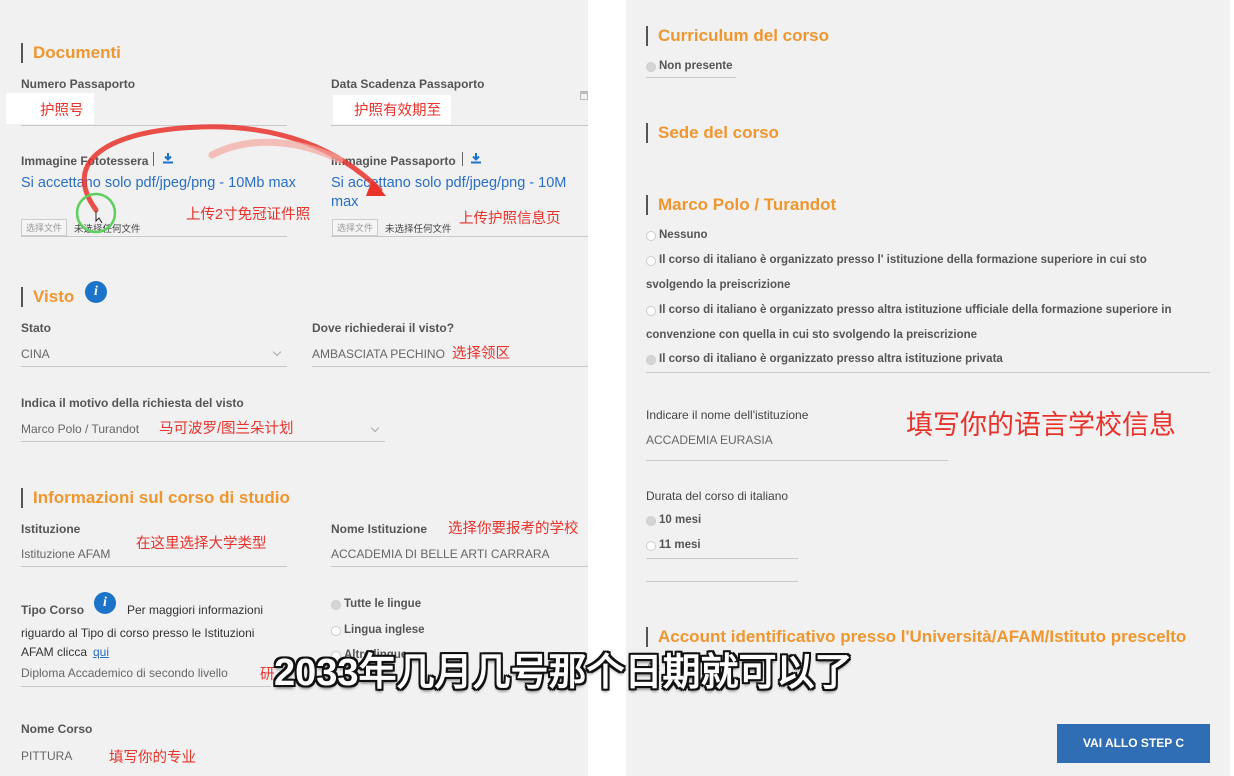 The width and height of the screenshot is (1234, 776). What do you see at coordinates (80, 429) in the screenshot?
I see `motivo-select: Marco Polo / Turandot` at bounding box center [80, 429].